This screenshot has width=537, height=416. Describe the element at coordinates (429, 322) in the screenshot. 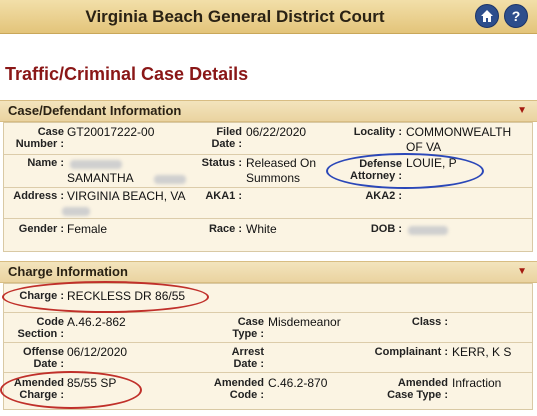

I see `class-label: Class :` at that location.